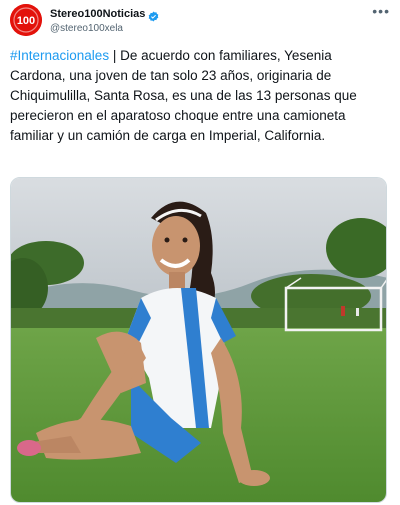 This screenshot has width=400, height=505. I want to click on more-options-icon: •••, so click(381, 11).